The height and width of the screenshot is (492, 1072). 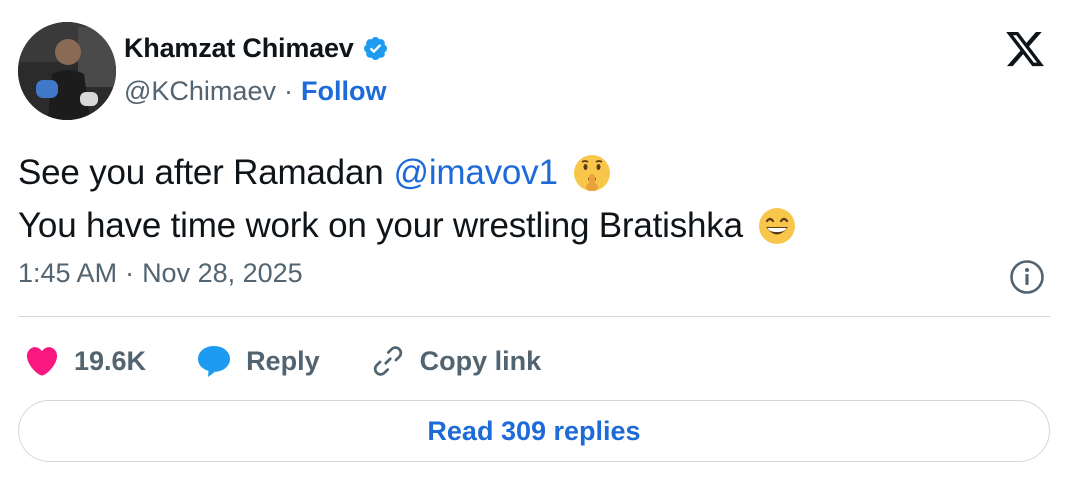 I want to click on grinning-face-emoji-icon, so click(x=777, y=226).